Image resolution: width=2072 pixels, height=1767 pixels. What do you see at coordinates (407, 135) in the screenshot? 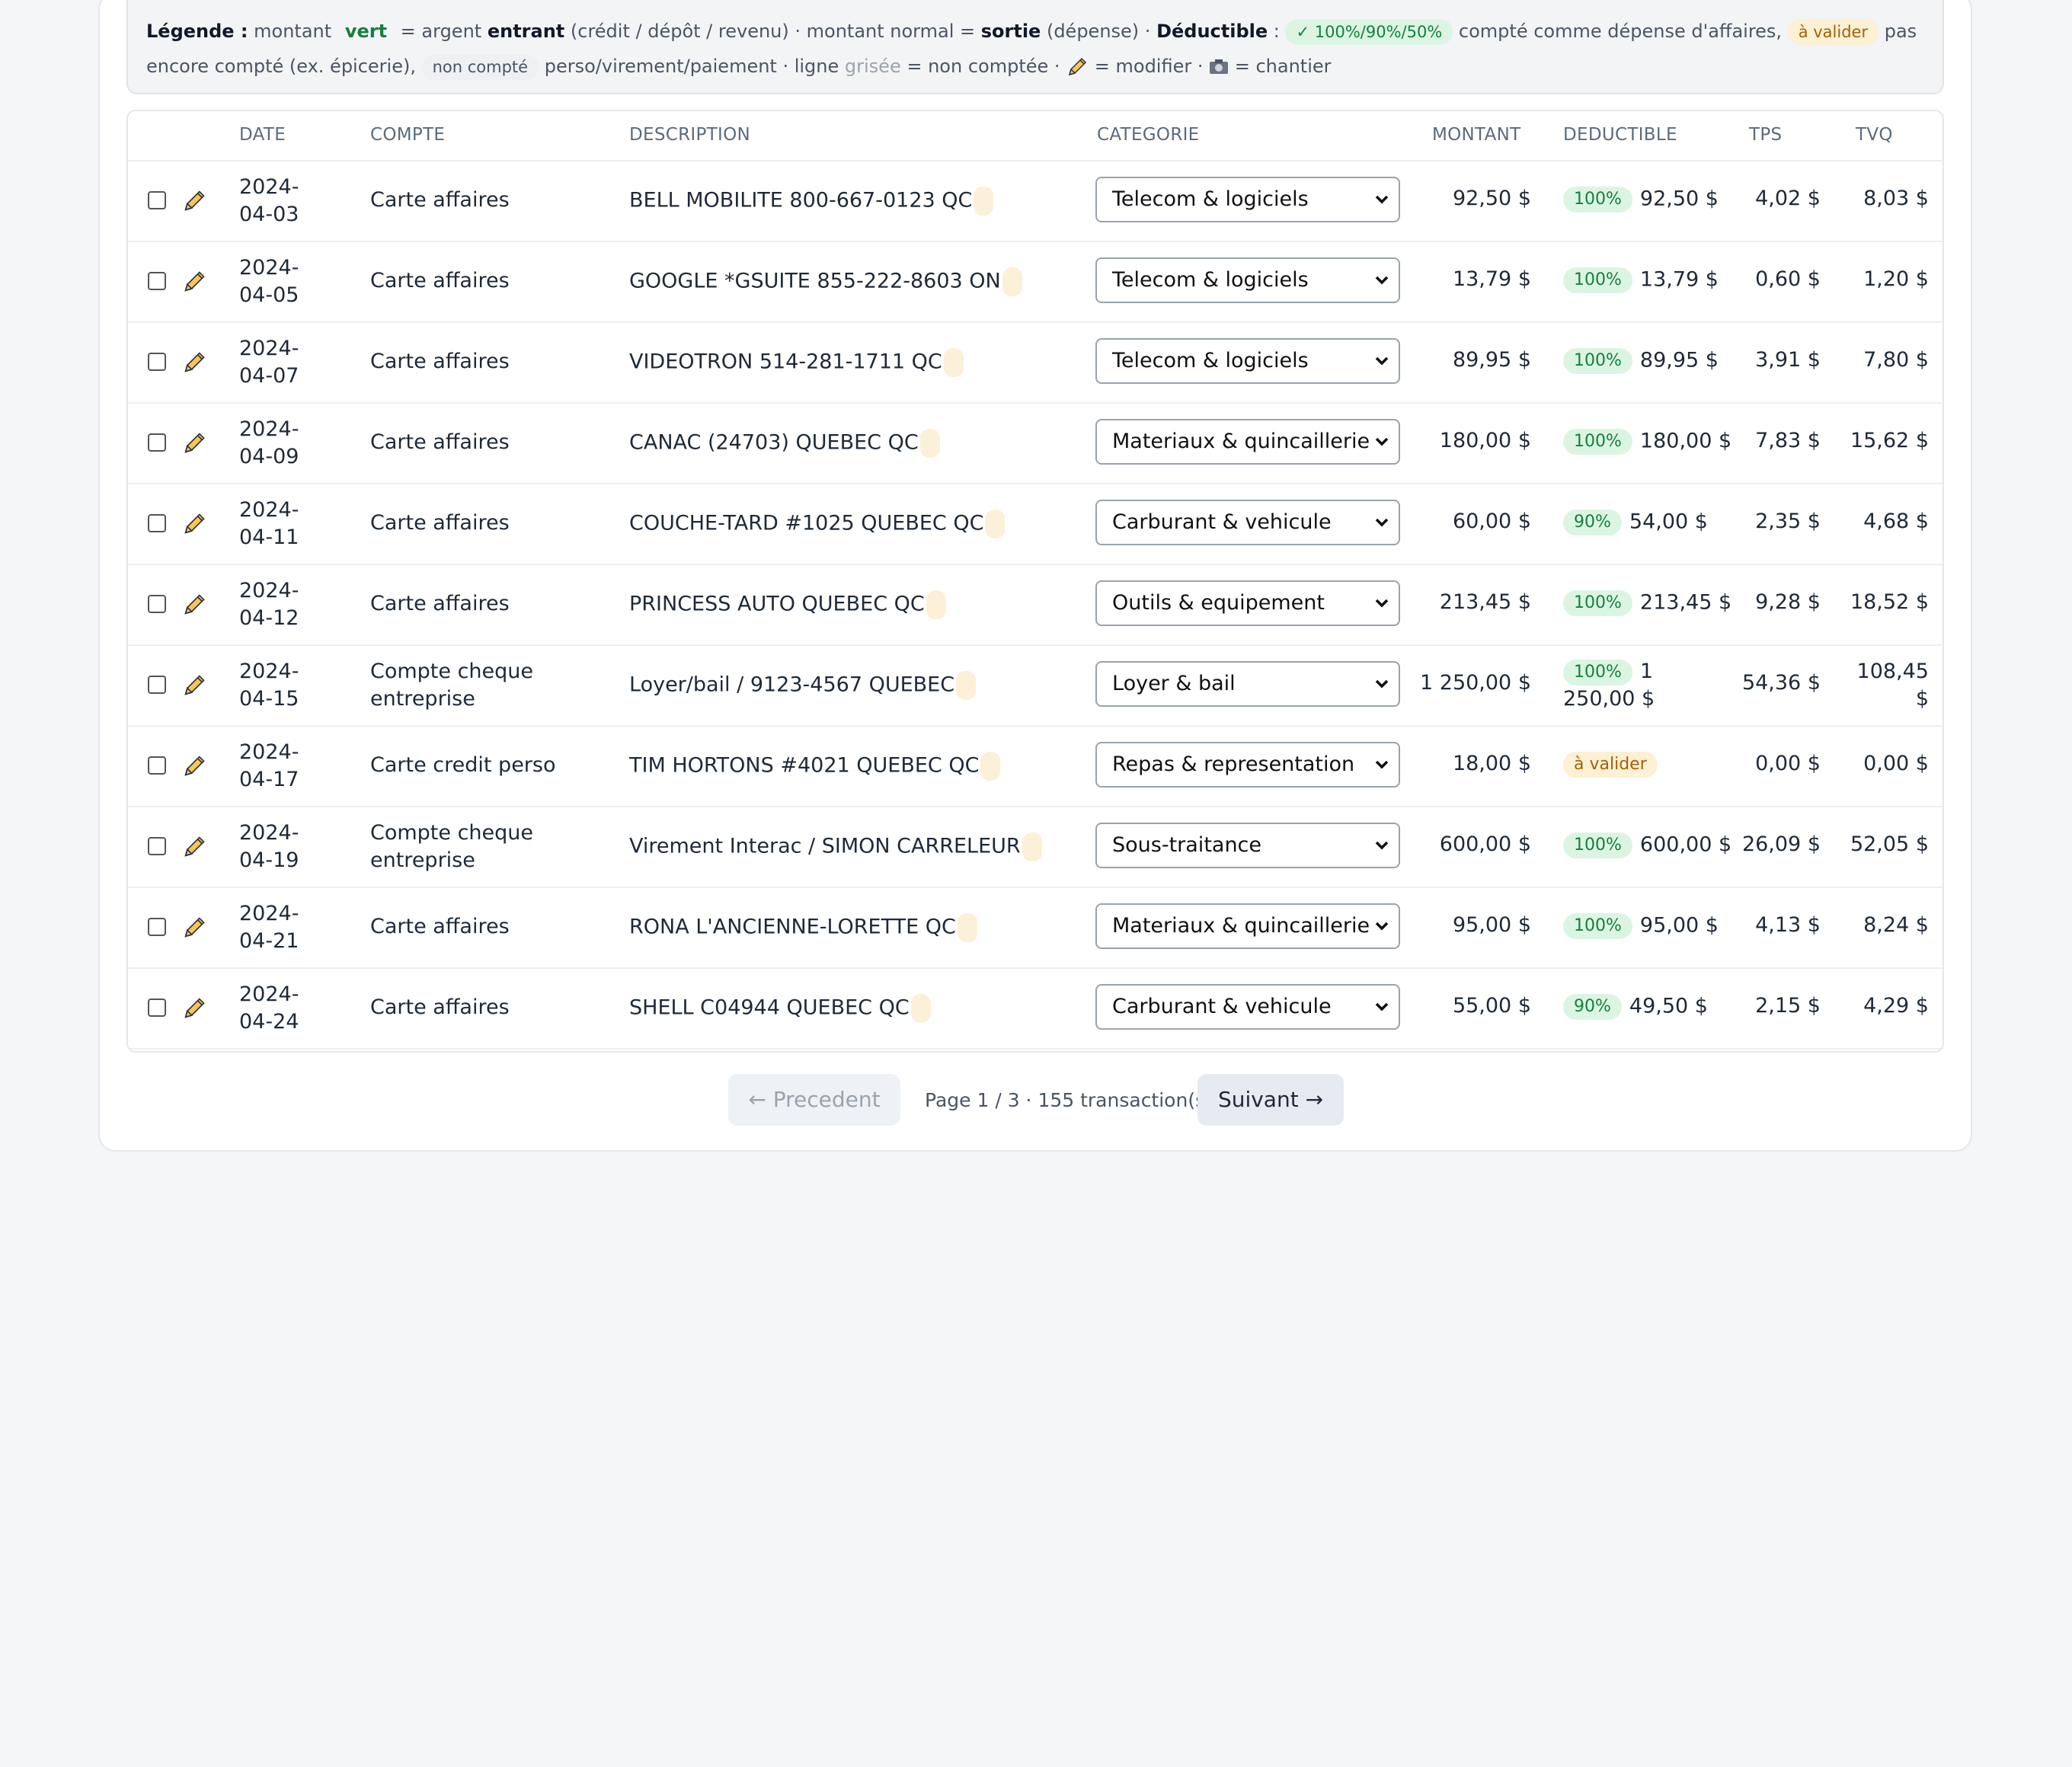
I see `header-account: COMPTE` at bounding box center [407, 135].